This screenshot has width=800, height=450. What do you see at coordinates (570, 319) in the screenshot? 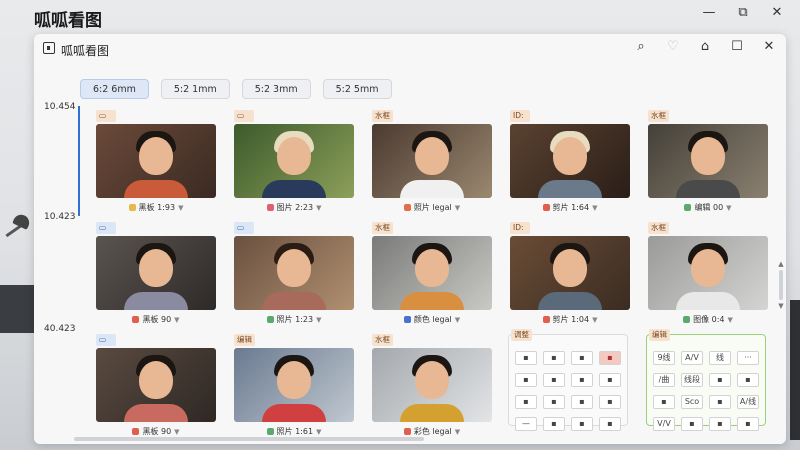
I see `photo-caption: 剪片 1:04 ▼` at bounding box center [570, 319].